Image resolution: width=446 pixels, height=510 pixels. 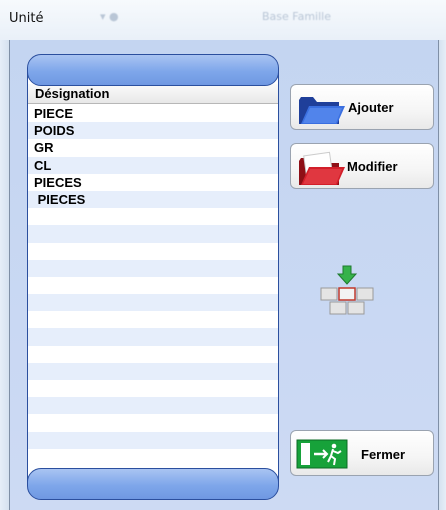 What do you see at coordinates (26, 18) in the screenshot?
I see `window-title: Unité` at bounding box center [26, 18].